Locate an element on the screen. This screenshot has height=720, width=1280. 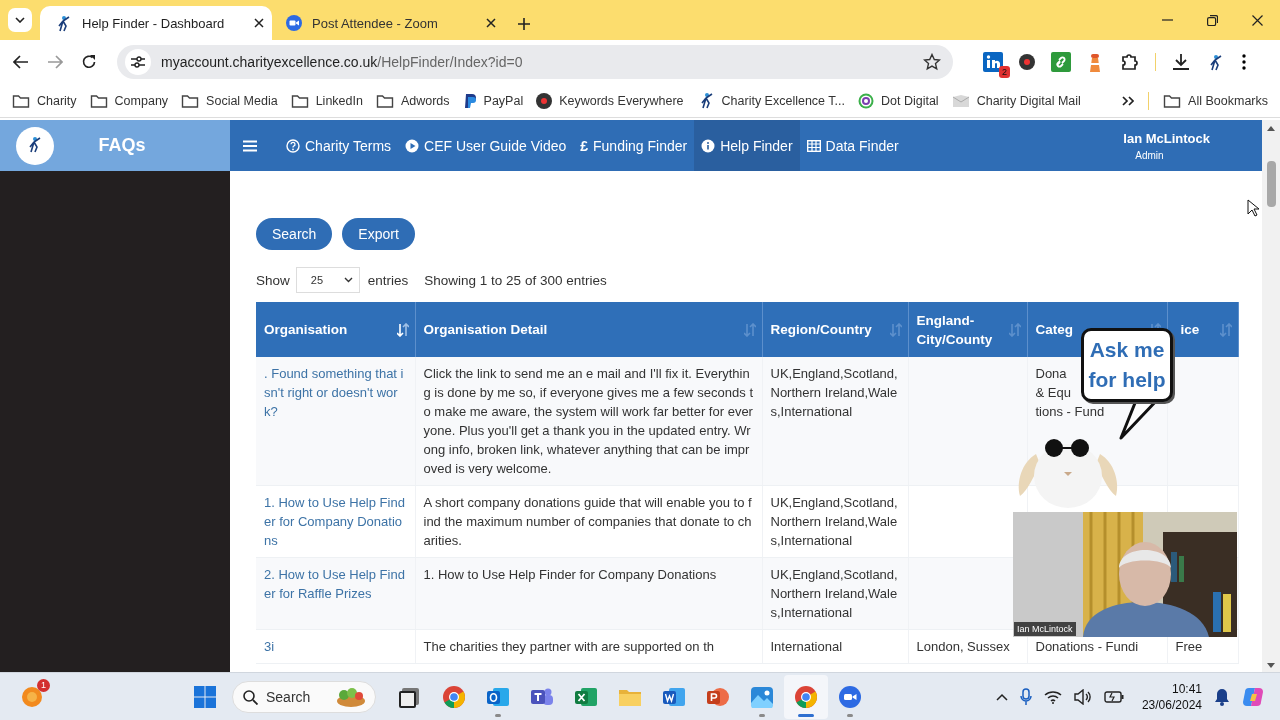
entries-label: entries is located at coordinates (388, 280).